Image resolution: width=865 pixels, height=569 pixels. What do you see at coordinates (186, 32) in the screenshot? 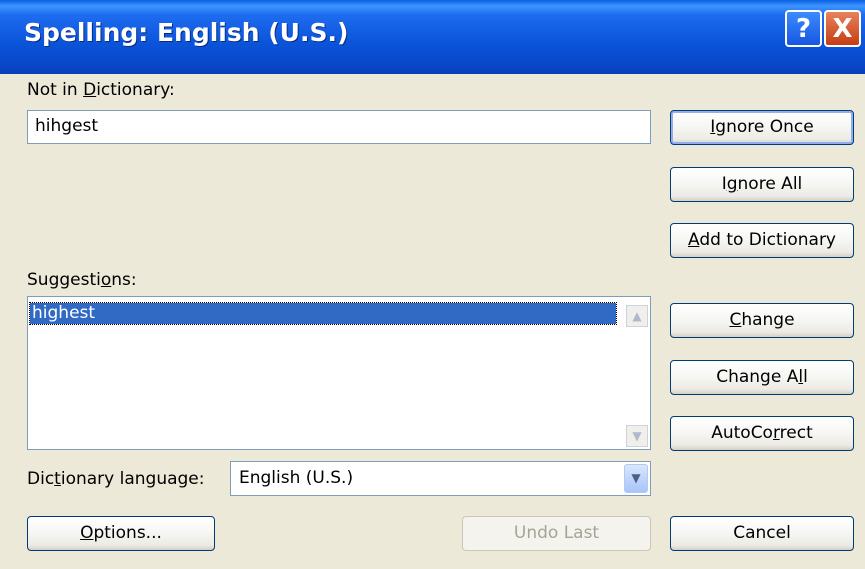
I see `window-title: Spelling: English (U.S.)` at bounding box center [186, 32].